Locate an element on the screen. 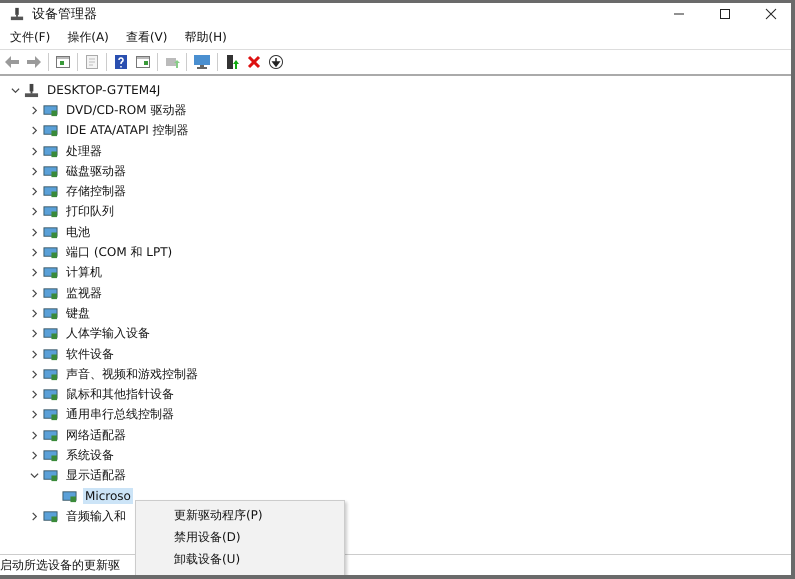 Image resolution: width=795 pixels, height=579 pixels. console-tree-icon is located at coordinates (63, 62).